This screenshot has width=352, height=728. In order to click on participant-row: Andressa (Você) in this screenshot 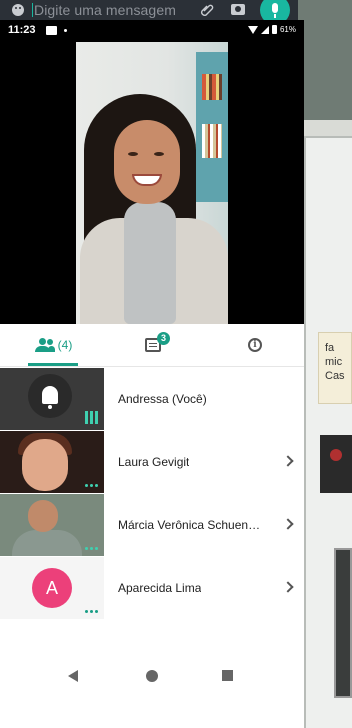, I will do `click(152, 399)`.